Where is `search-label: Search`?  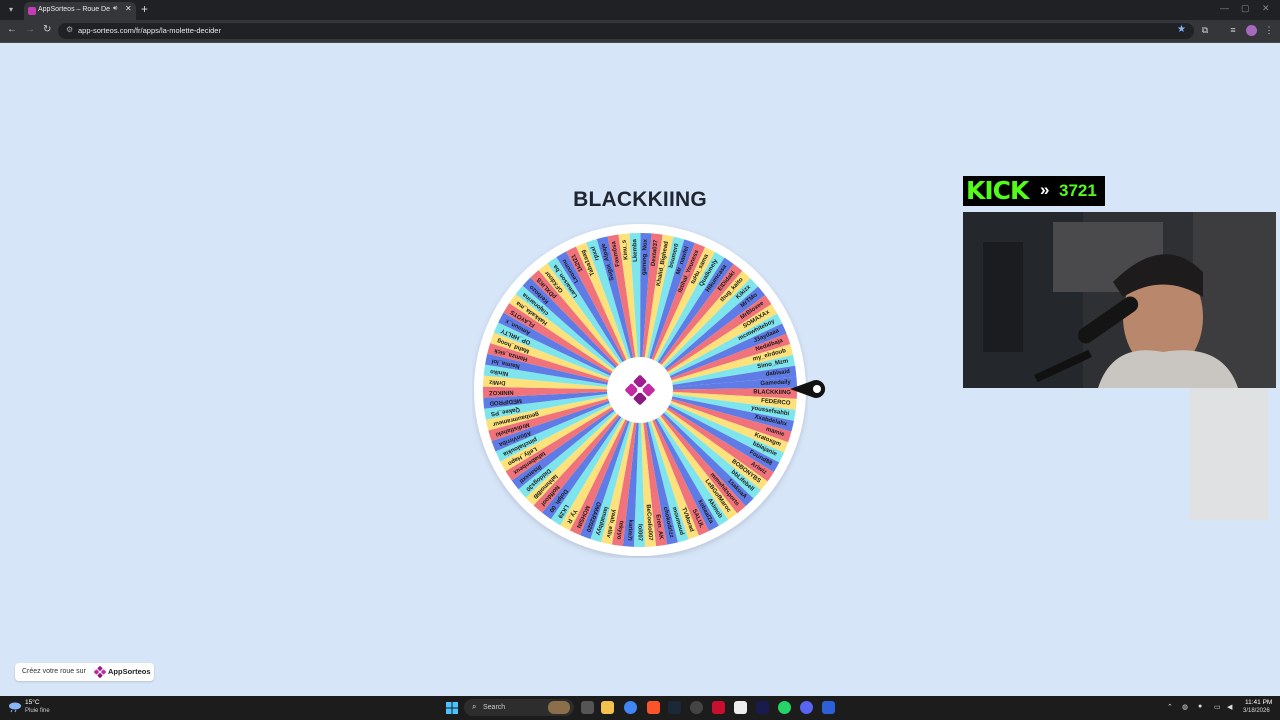
search-label: Search is located at coordinates (494, 707).